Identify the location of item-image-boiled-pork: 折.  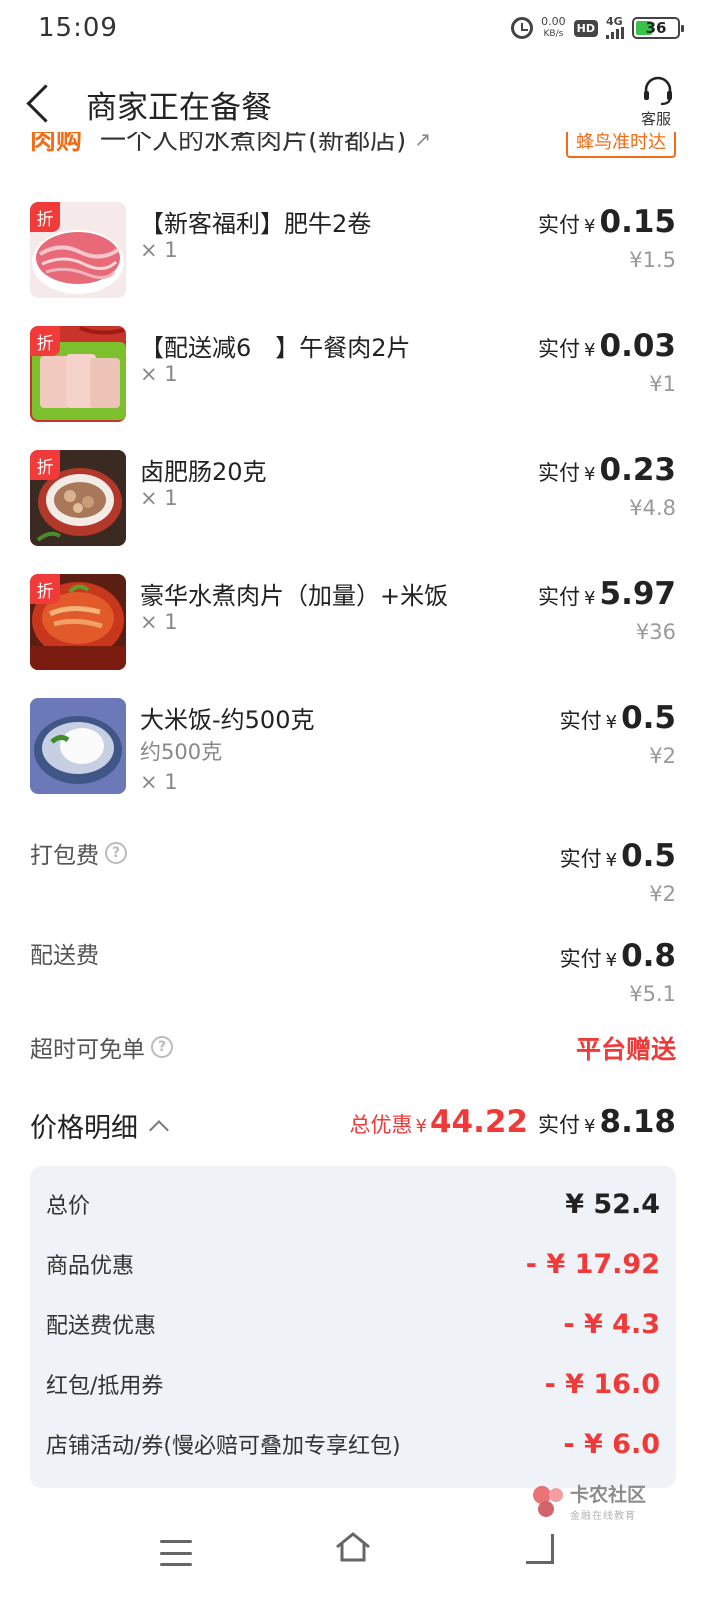
(78, 622).